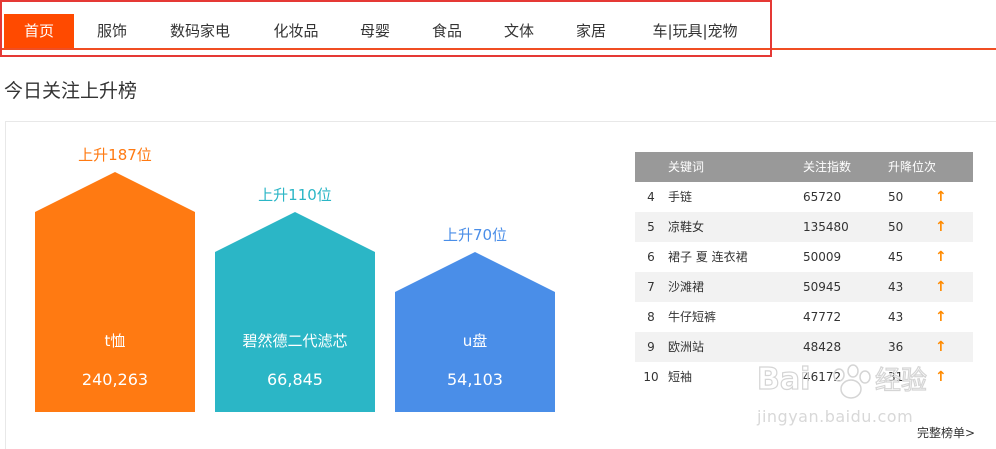  I want to click on row-rank: 4, so click(651, 197).